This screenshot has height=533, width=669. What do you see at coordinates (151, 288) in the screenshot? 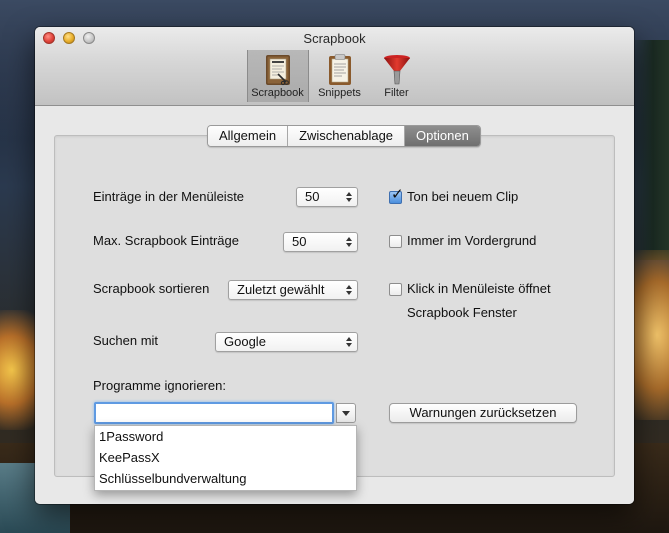
I see `sort-label: Scrapbook sortieren` at bounding box center [151, 288].